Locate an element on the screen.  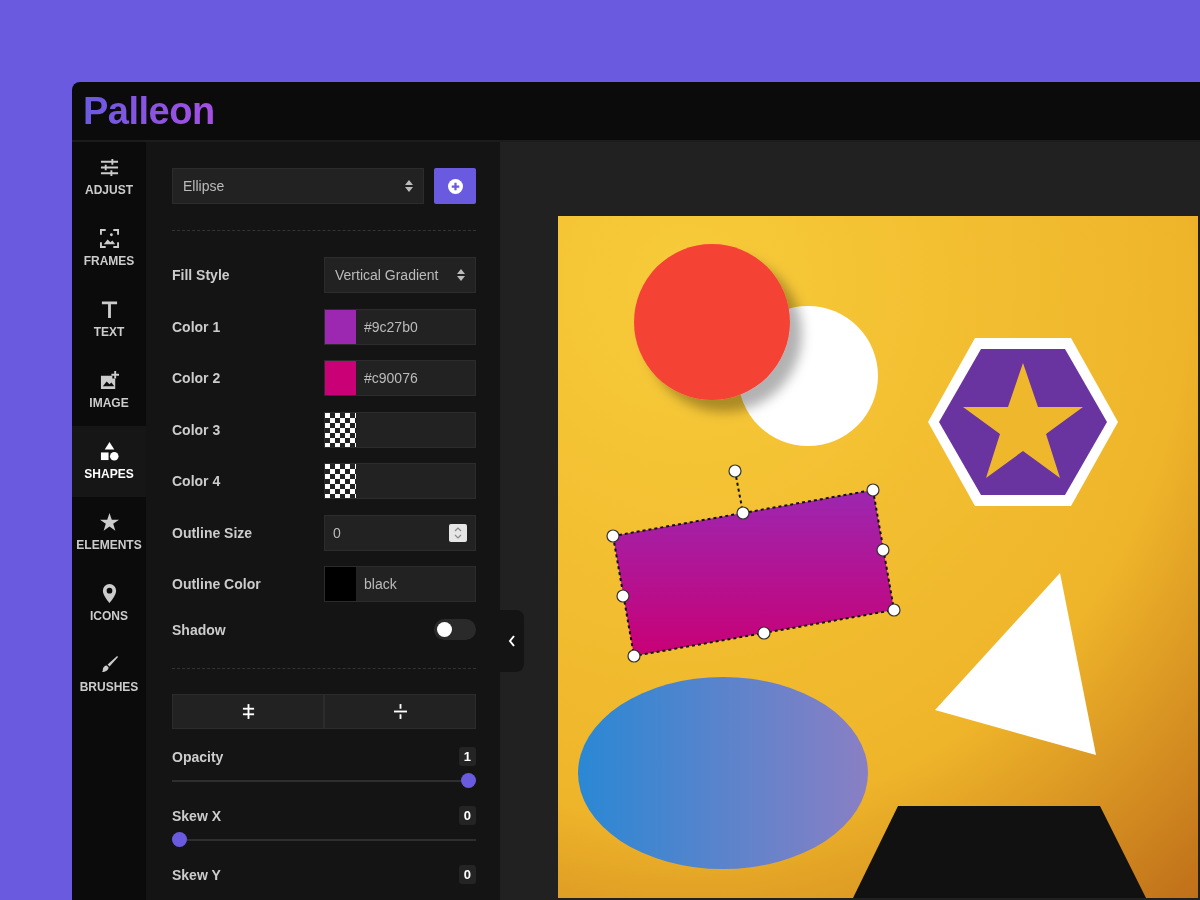
sidebar-item: IMAGE is located at coordinates (109, 390).